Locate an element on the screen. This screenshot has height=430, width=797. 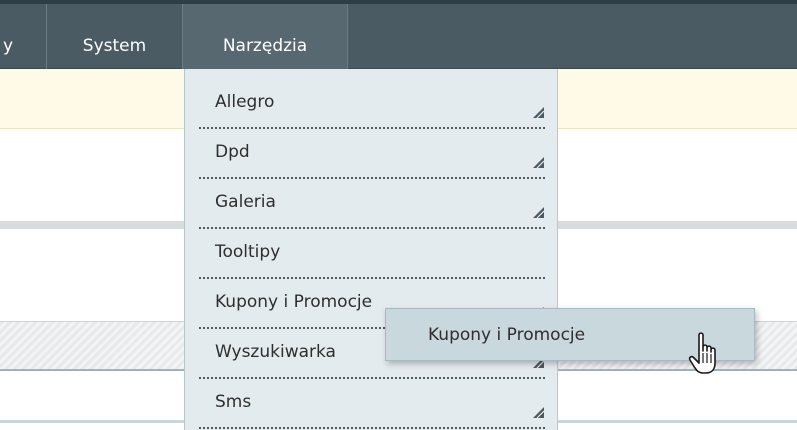
menu-item-sms-label: Sms is located at coordinates (233, 402).